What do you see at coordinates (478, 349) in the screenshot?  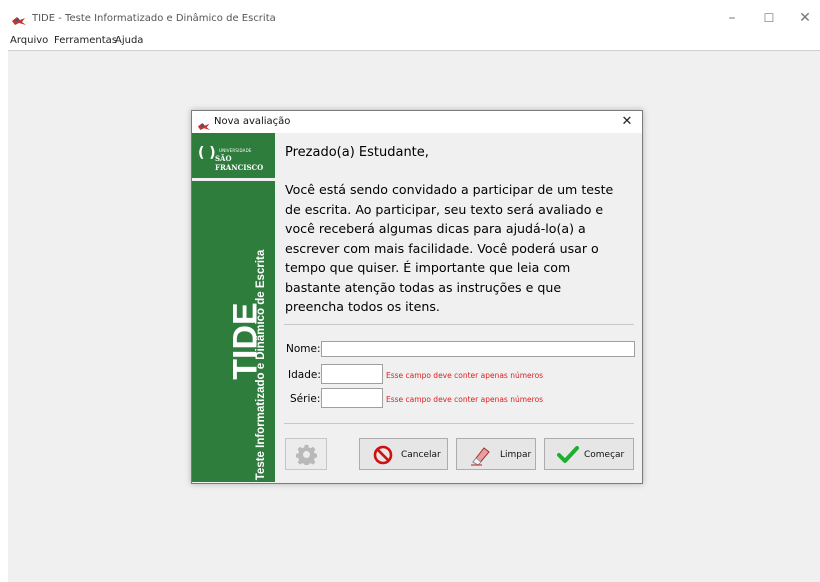 I see `name-input` at bounding box center [478, 349].